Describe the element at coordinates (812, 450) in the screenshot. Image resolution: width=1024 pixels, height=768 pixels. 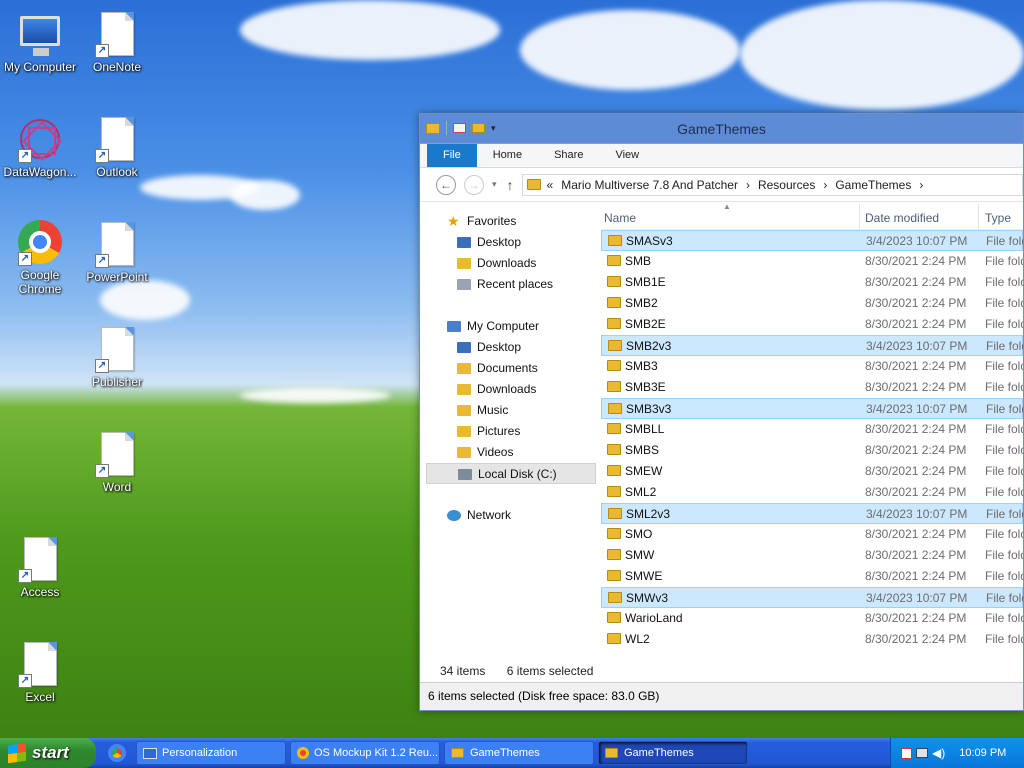
I see `file-row: SMBS 8/30/2021 2:24 PM File folder` at that location.